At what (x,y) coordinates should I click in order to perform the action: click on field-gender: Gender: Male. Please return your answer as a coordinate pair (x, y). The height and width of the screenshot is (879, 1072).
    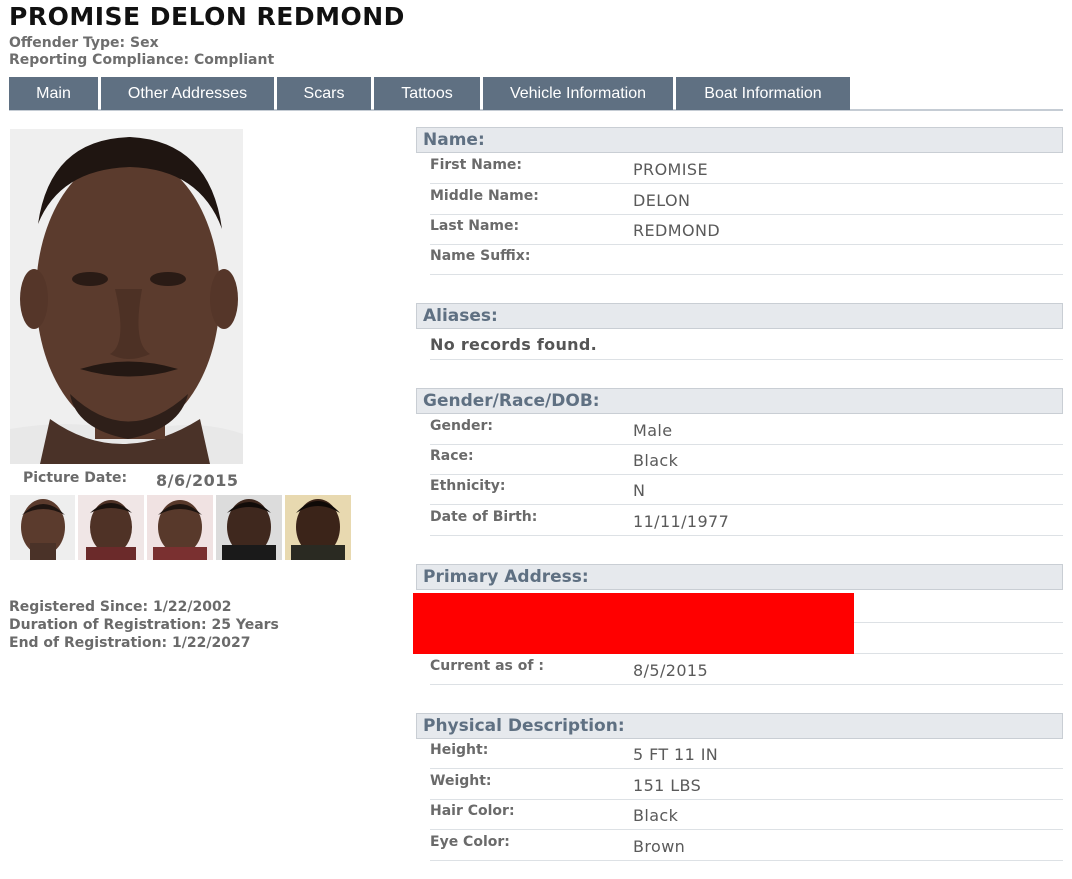
    Looking at the image, I should click on (746, 430).